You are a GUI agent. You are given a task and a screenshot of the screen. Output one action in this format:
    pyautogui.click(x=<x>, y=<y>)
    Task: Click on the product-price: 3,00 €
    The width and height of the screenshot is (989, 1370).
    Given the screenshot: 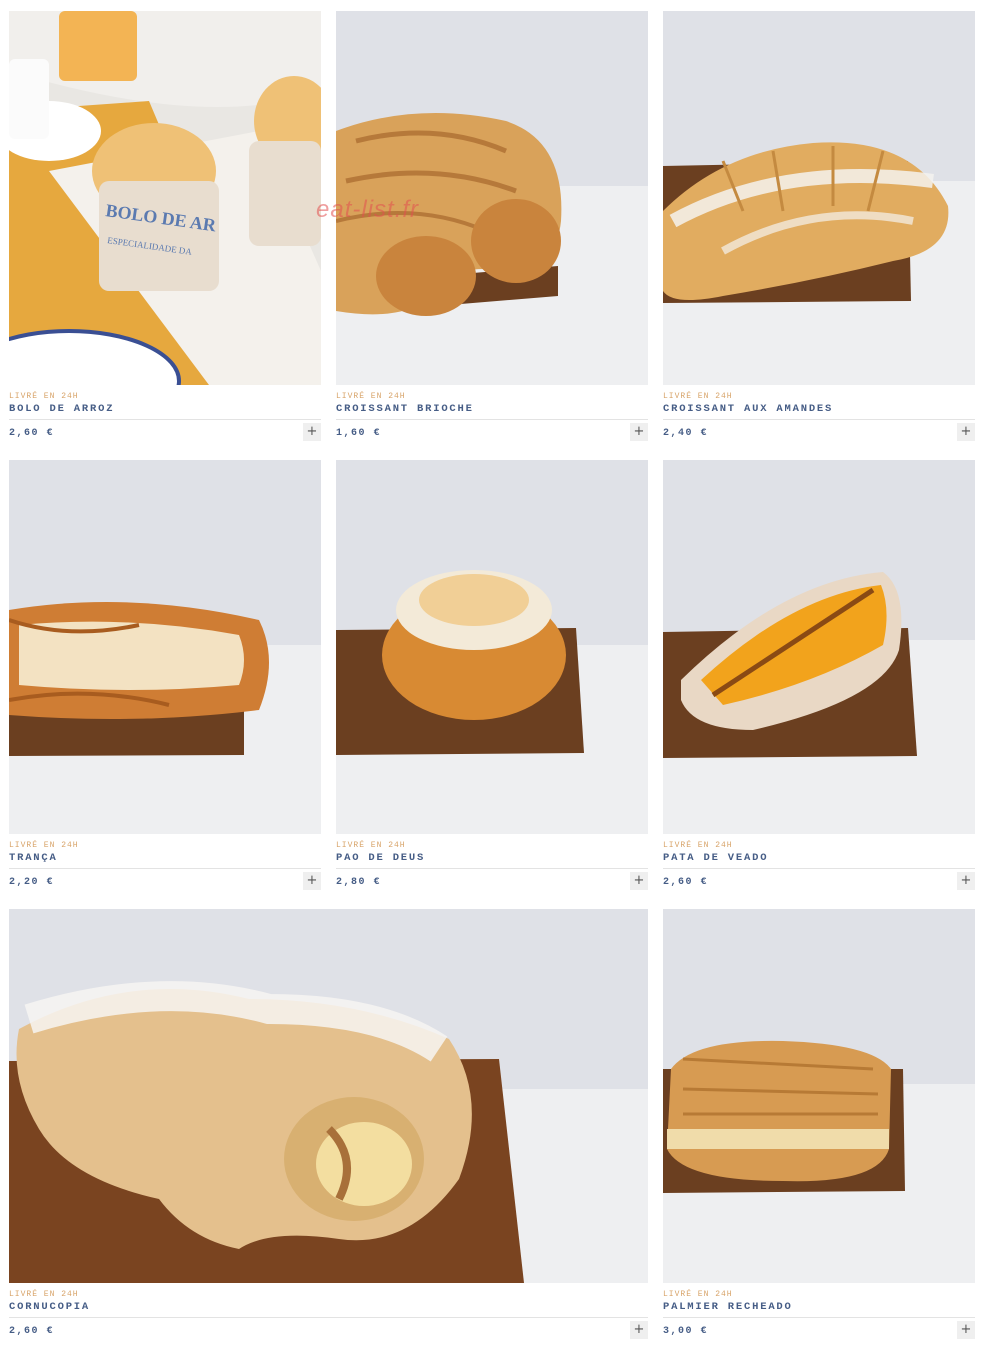 What is the action you would take?
    pyautogui.click(x=686, y=1331)
    